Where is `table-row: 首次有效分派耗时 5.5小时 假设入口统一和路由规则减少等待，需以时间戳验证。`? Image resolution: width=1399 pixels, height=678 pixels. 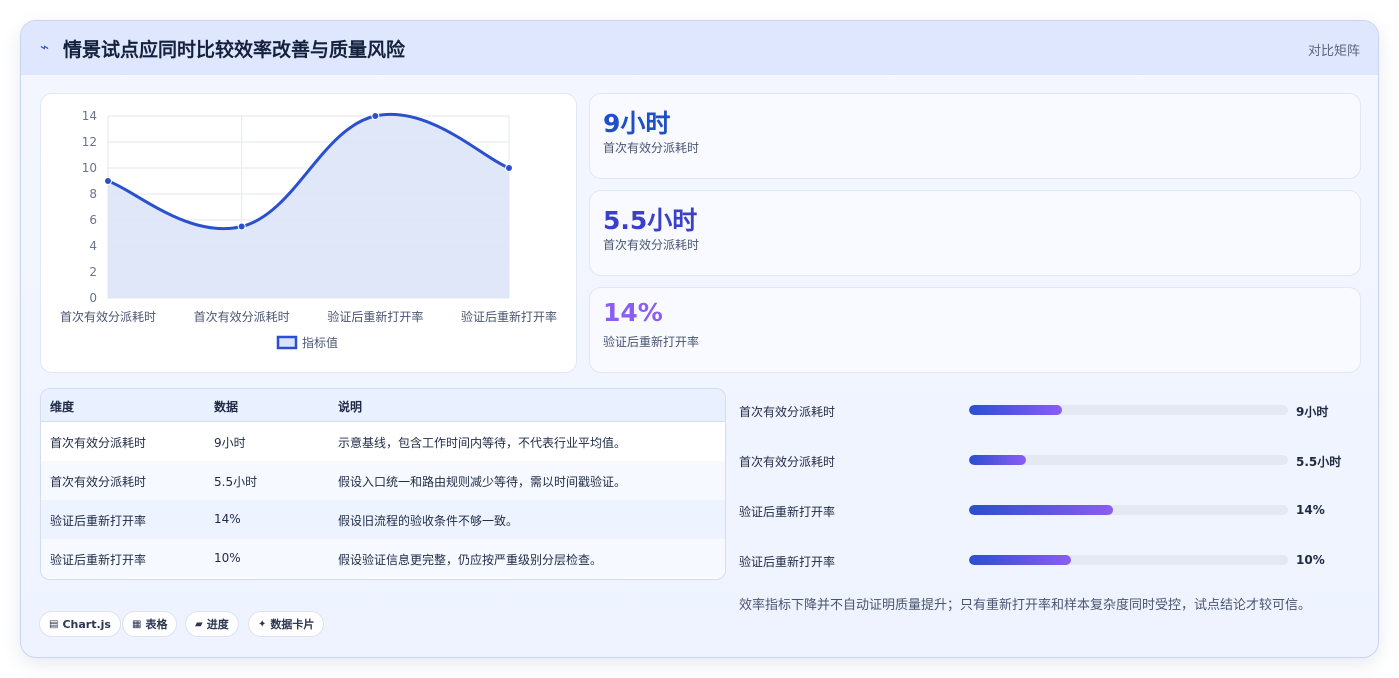
table-row: 首次有效分派耗时 5.5小时 假设入口统一和路由规则减少等待，需以时间戳验证。 is located at coordinates (383, 481).